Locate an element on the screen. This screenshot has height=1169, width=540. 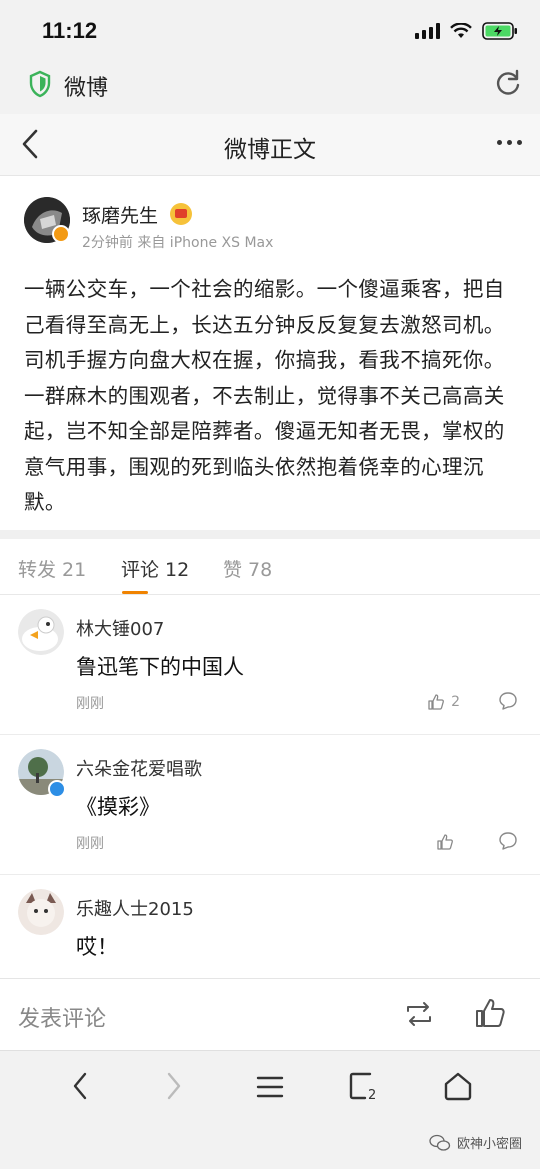
reload-icon is located at coordinates (508, 83).